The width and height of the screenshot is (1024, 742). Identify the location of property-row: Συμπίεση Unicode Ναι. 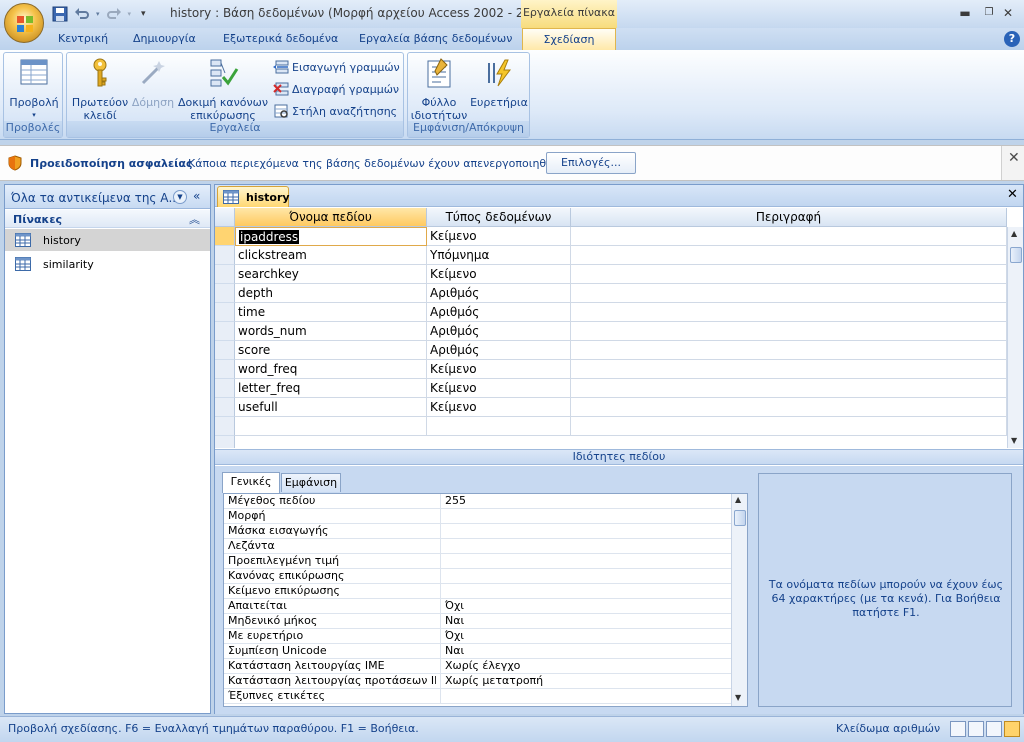
(477, 651).